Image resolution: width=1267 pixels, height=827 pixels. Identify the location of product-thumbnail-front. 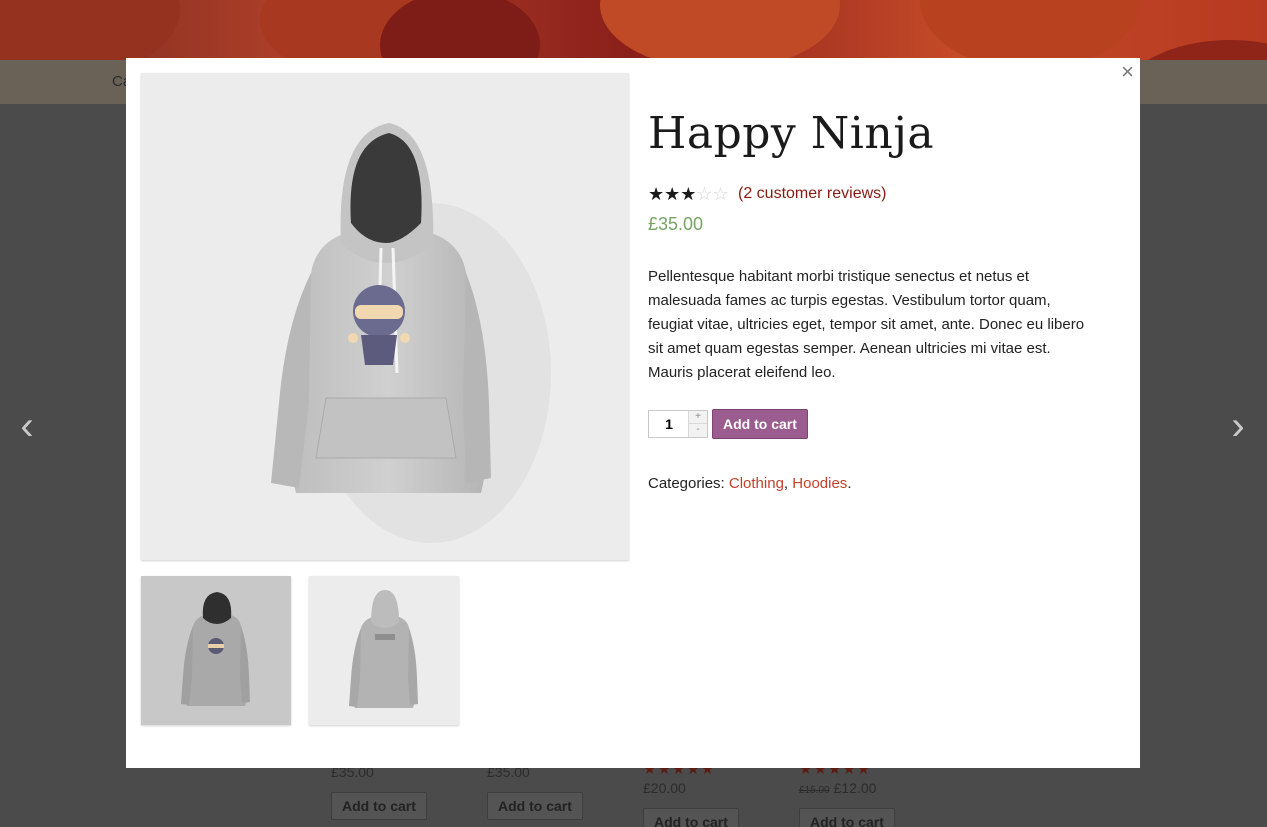
(216, 650).